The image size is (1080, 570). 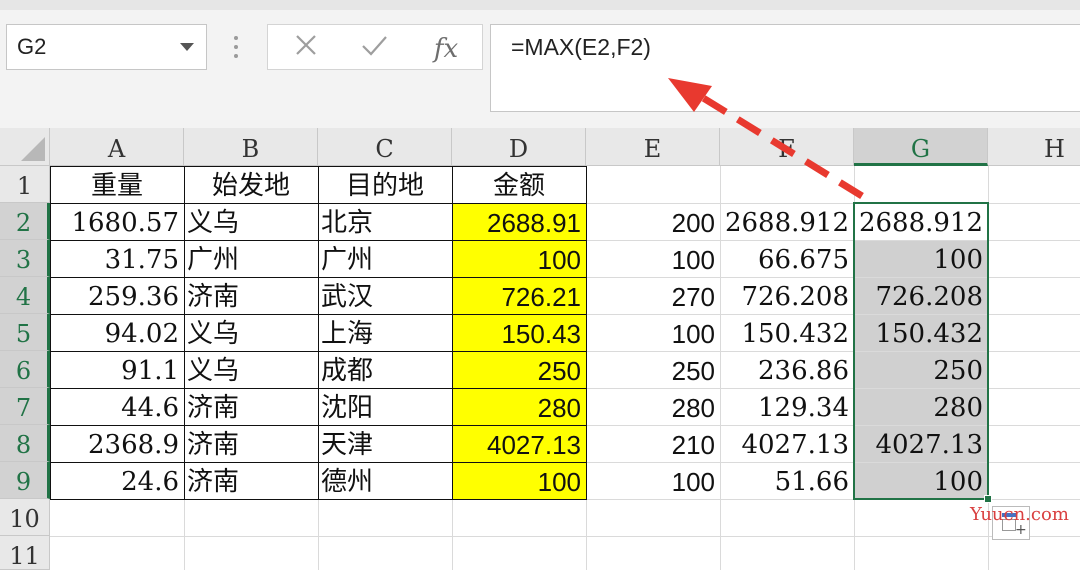 I want to click on cell-b7: 济南, so click(x=251, y=406).